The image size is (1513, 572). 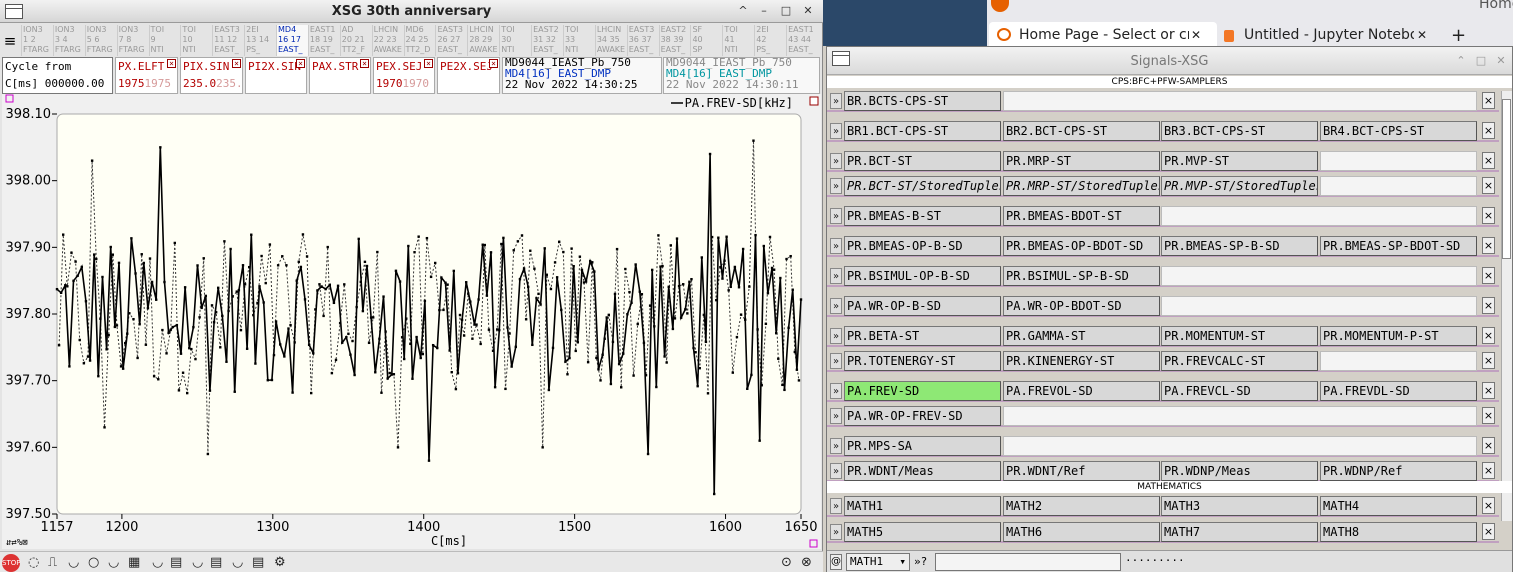 What do you see at coordinates (922, 186) in the screenshot?
I see `signal-button: PR.BCT-ST/StoredTuples` at bounding box center [922, 186].